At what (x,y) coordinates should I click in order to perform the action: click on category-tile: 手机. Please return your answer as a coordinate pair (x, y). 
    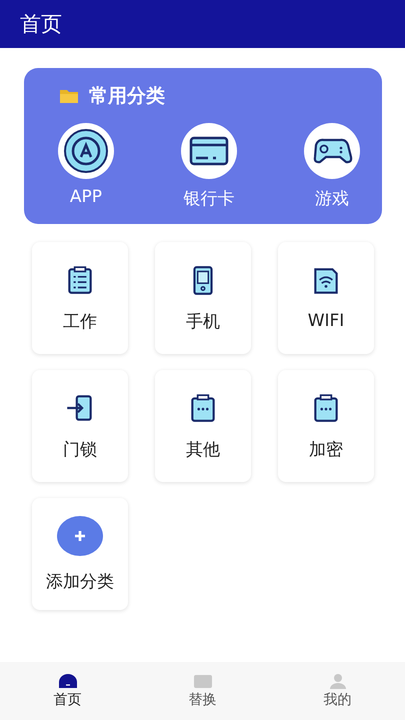
    Looking at the image, I should click on (203, 298).